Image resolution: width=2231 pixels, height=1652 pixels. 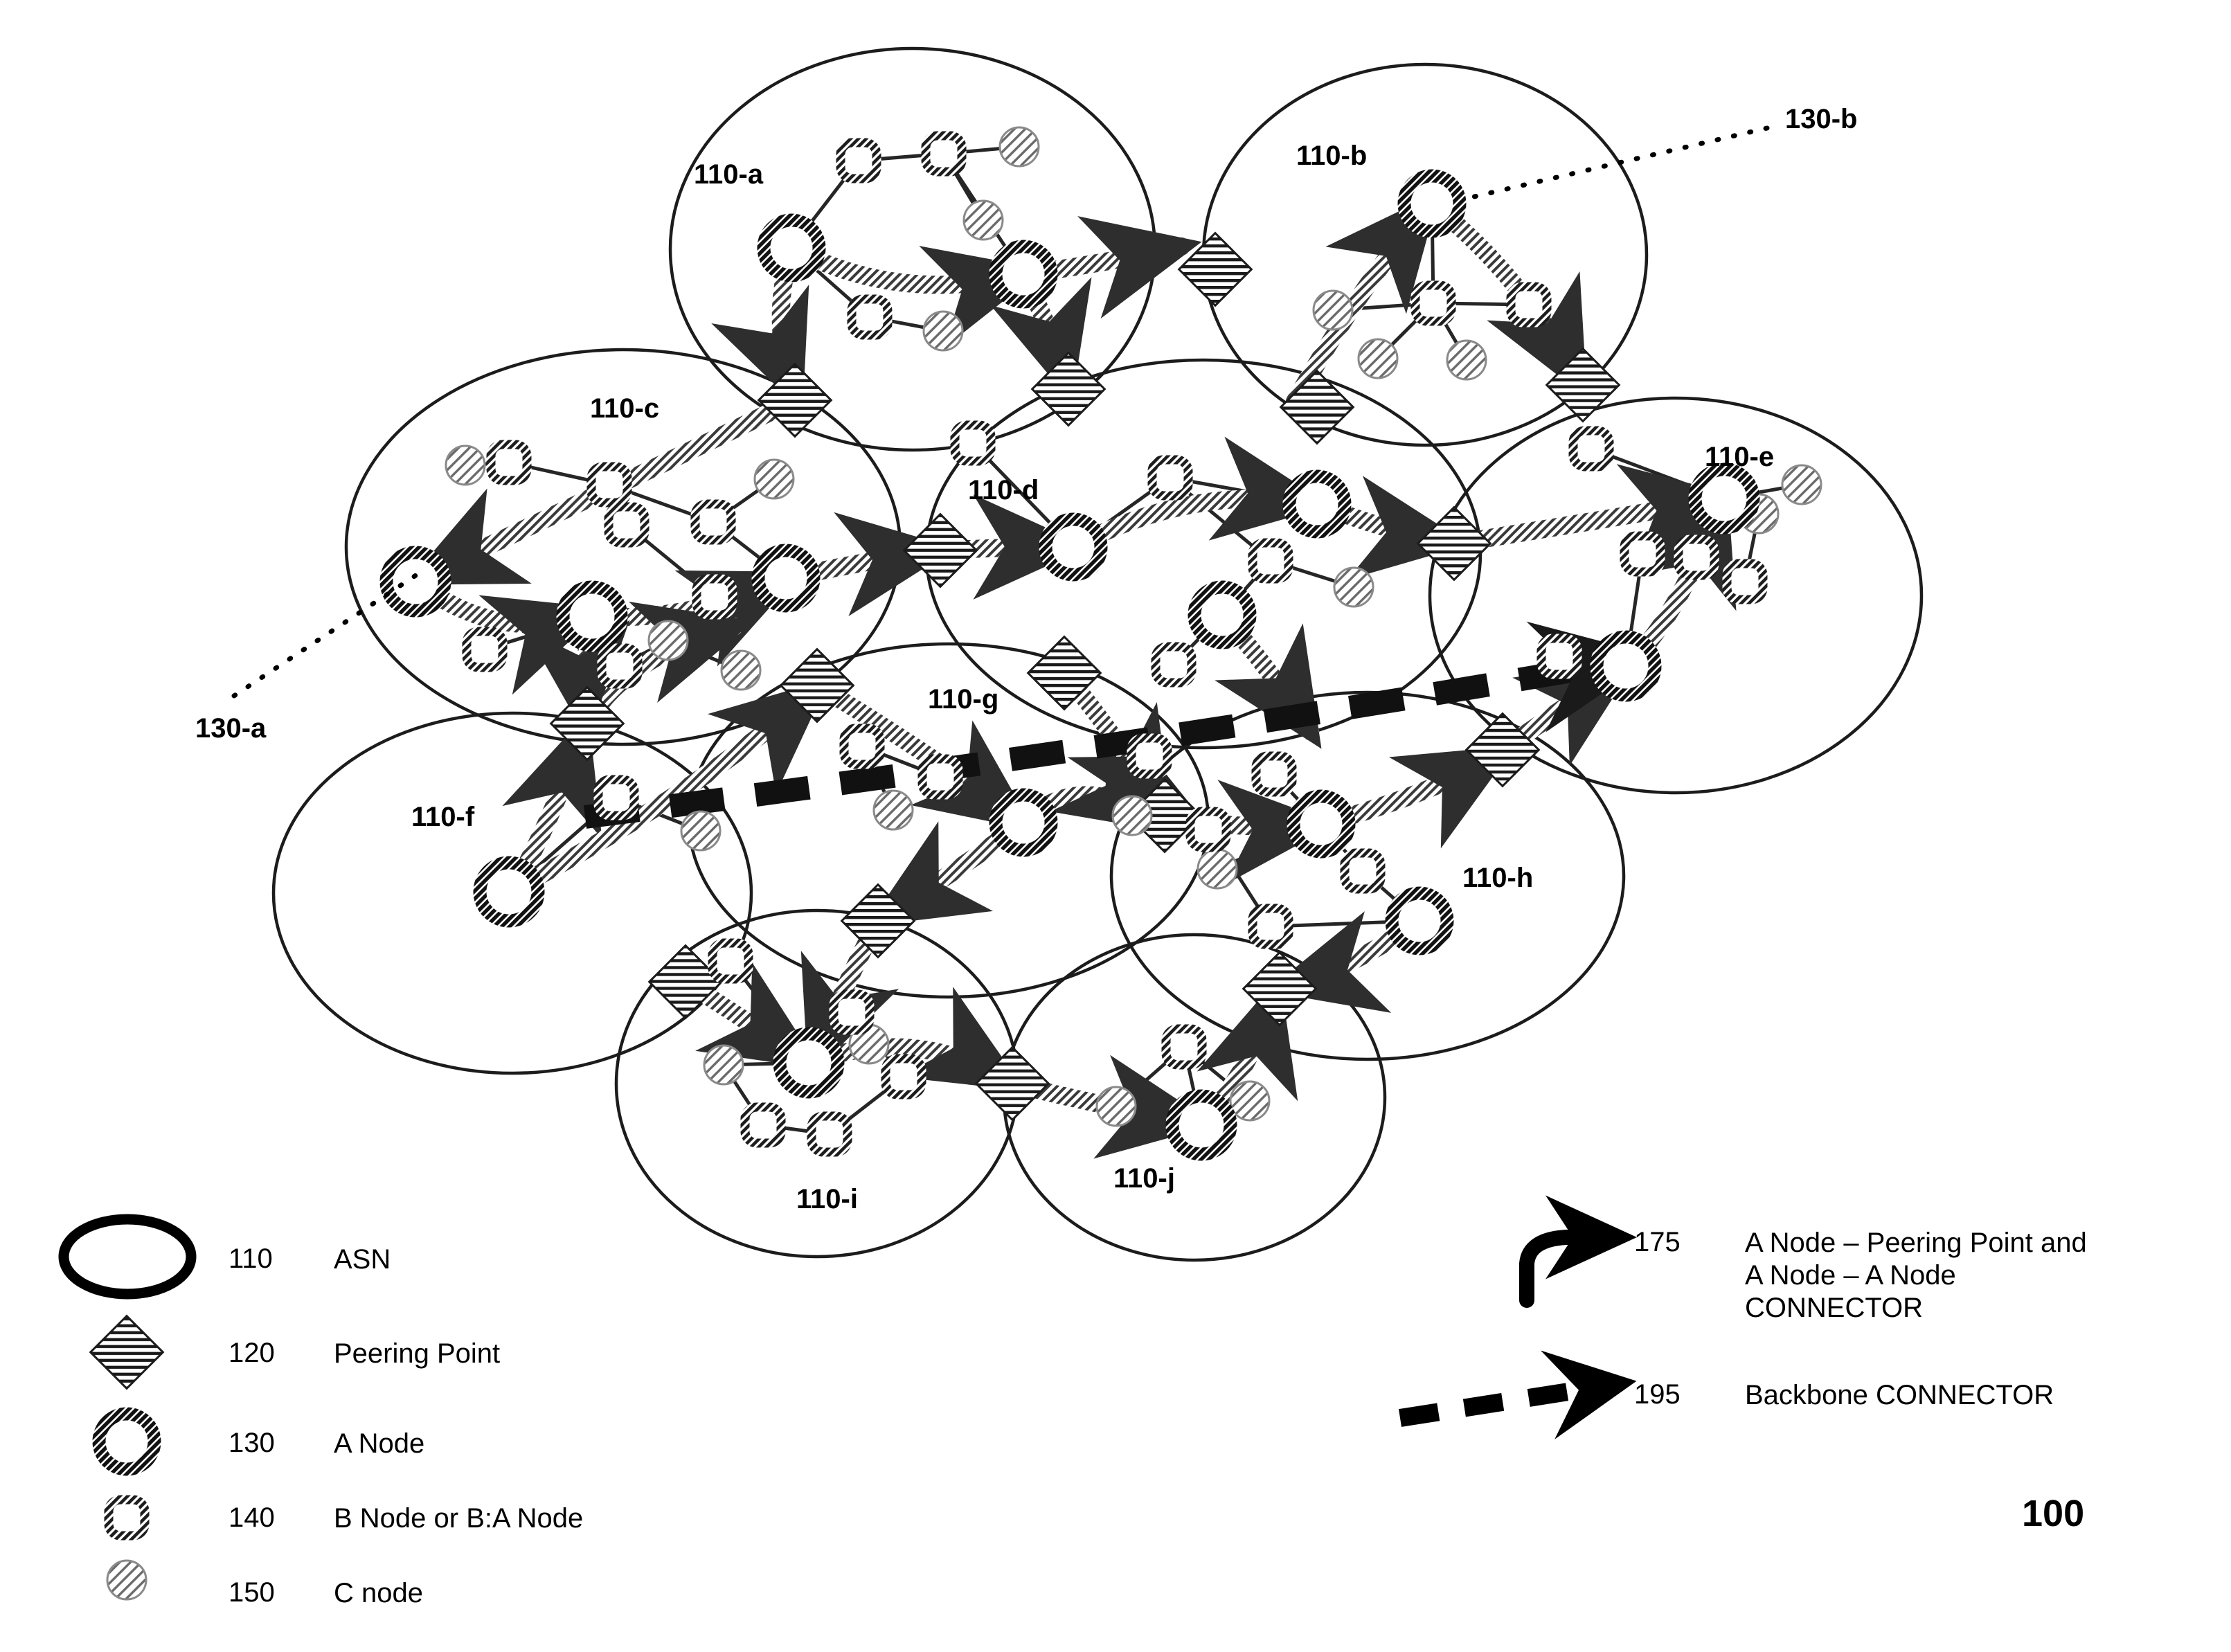 I want to click on legend-dashed-arrow-icon, so click(x=1517, y=1395).